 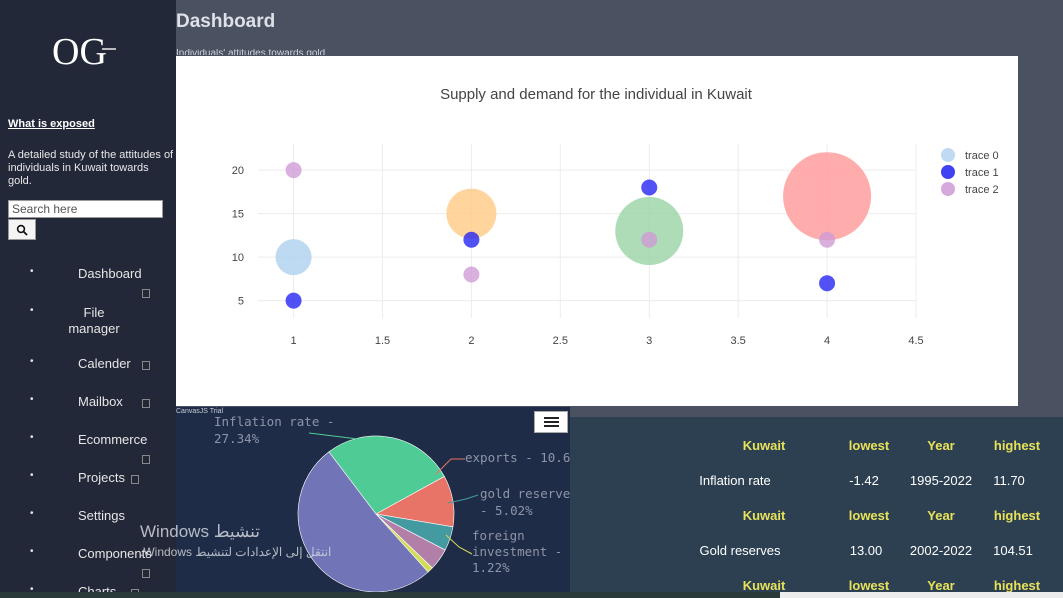 What do you see at coordinates (1009, 480) in the screenshot?
I see `table-cell: 11.70` at bounding box center [1009, 480].